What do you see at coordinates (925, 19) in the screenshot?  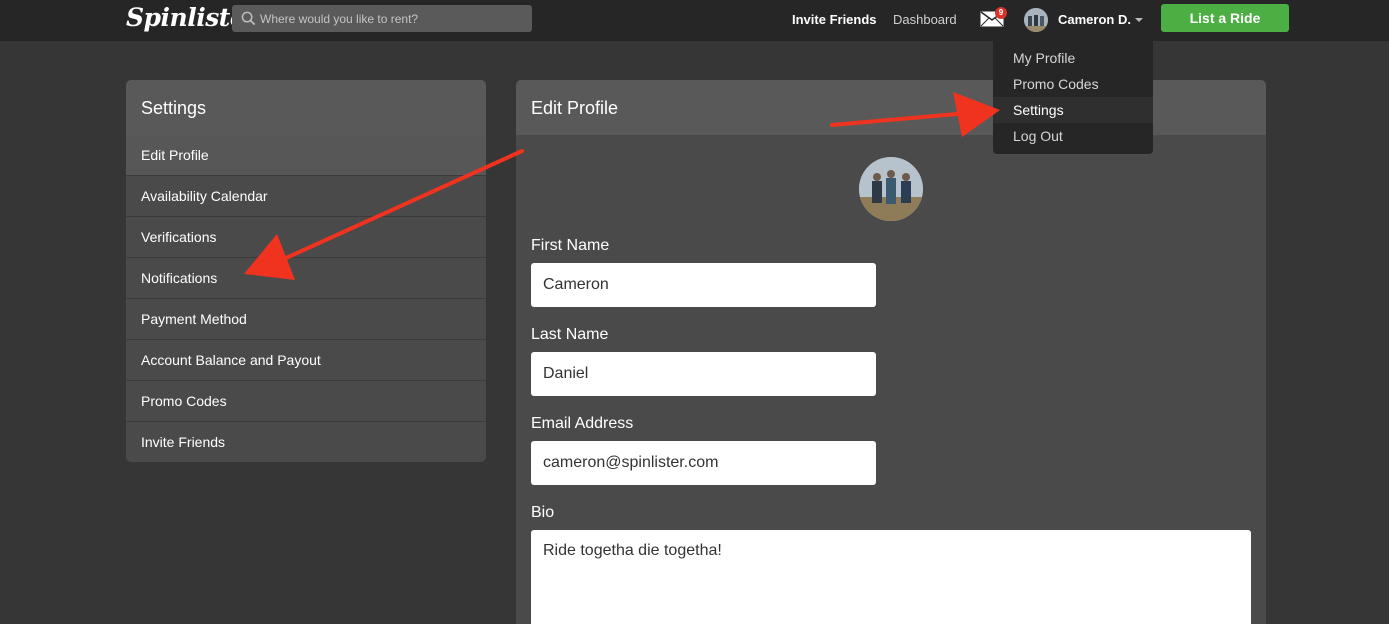 I see `dashboard-link: Dashboard` at bounding box center [925, 19].